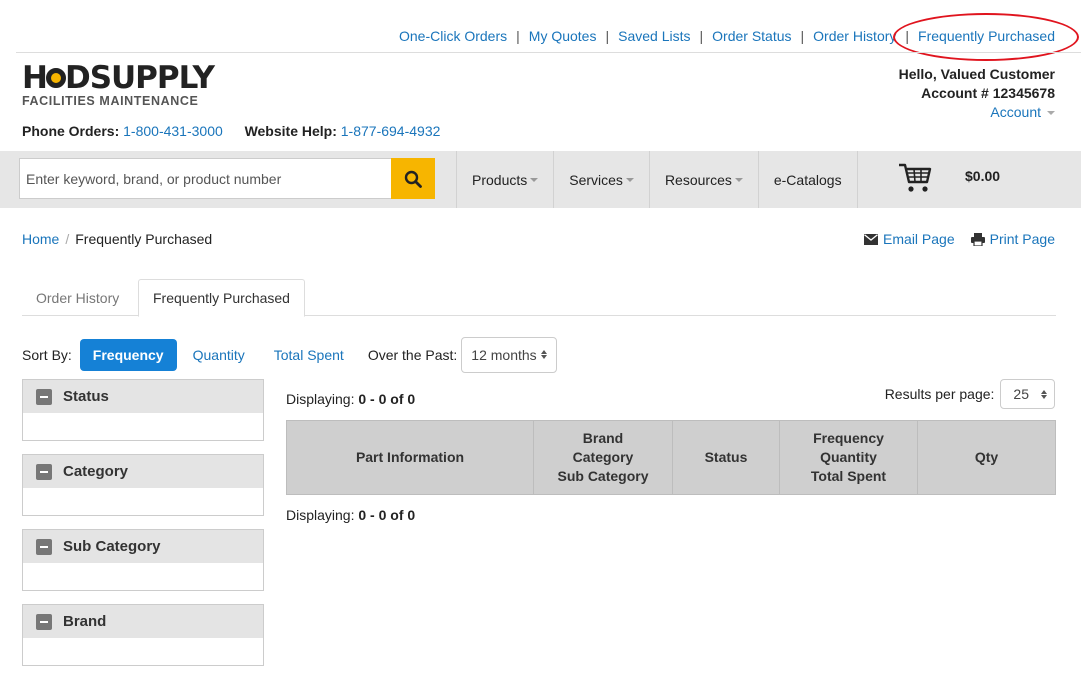  I want to click on cart-total: $0.00, so click(982, 176).